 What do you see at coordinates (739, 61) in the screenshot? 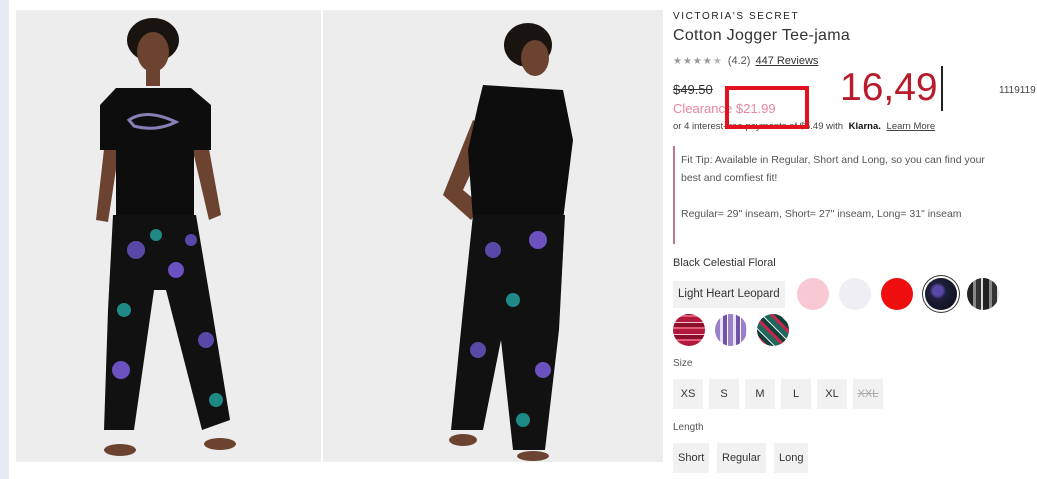
I see `rating-value: (4.2)` at bounding box center [739, 61].